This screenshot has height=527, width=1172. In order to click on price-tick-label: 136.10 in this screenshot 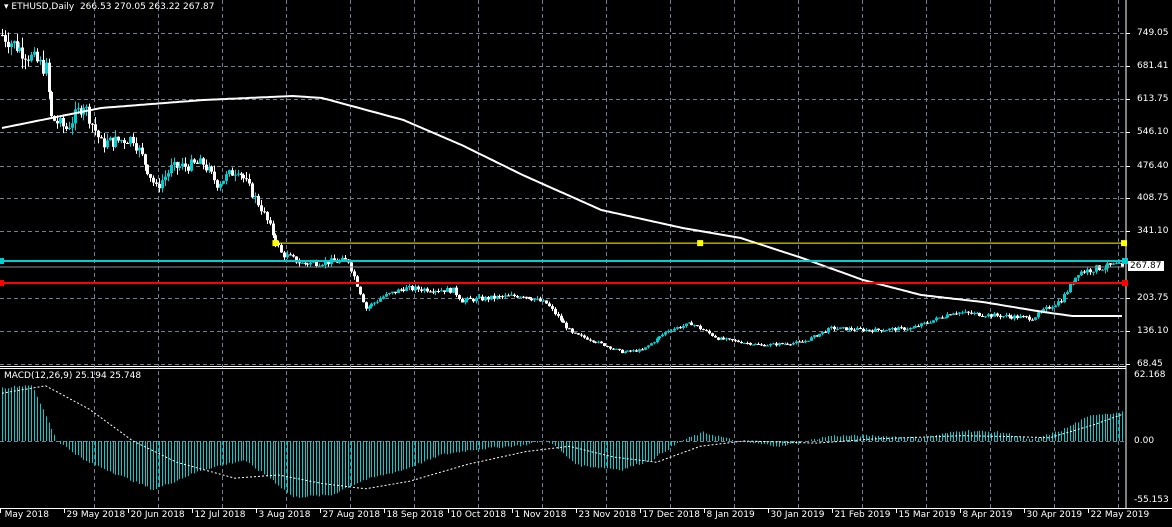, I will do `click(1153, 330)`.